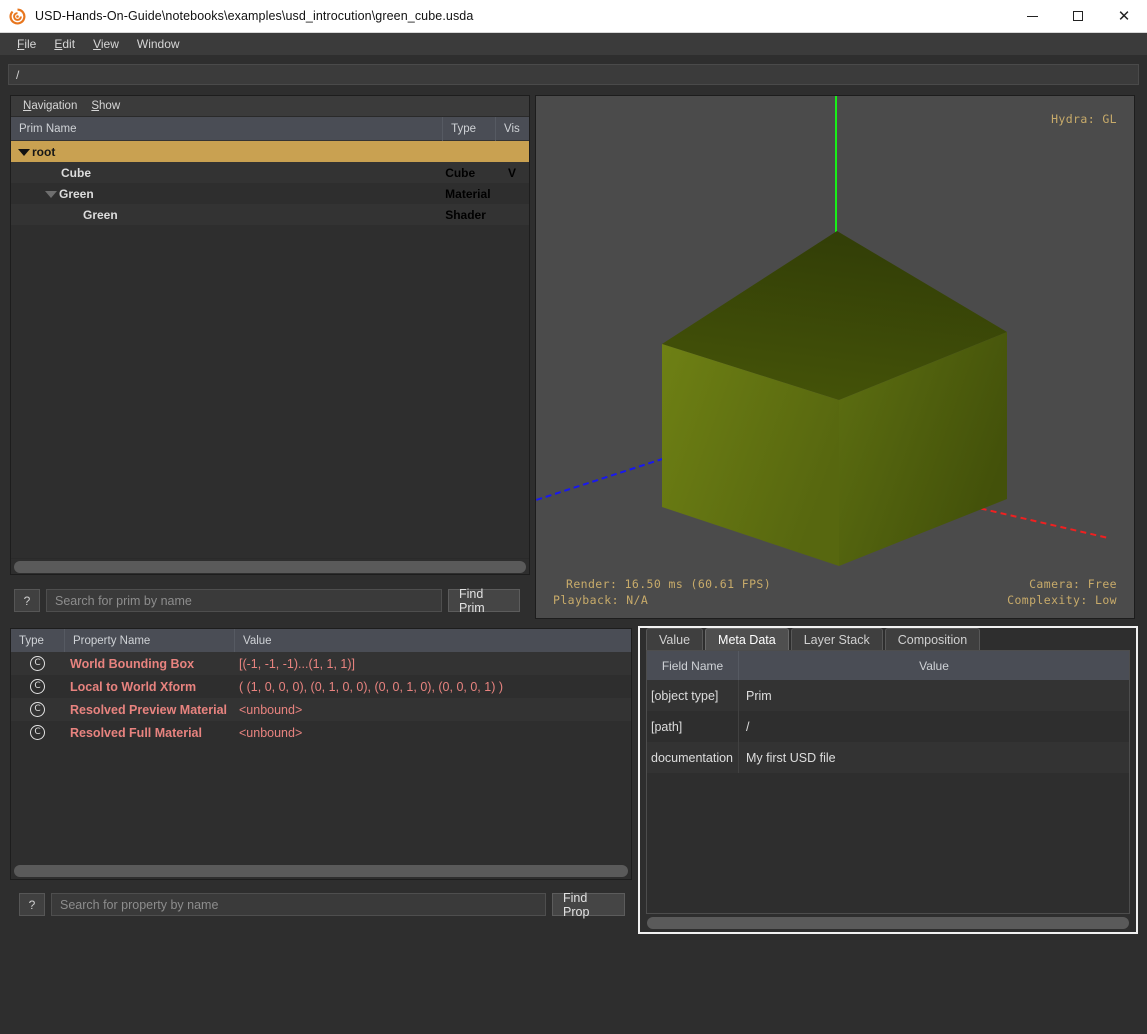 This screenshot has height=1034, width=1147. I want to click on metadata-value-cell: /, so click(933, 726).